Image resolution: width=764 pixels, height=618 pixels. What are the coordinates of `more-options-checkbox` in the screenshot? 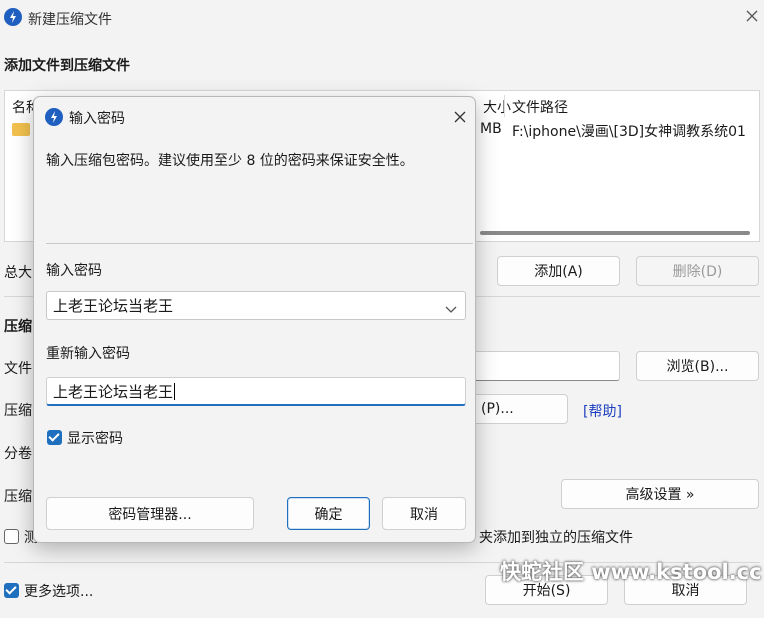 It's located at (11, 590).